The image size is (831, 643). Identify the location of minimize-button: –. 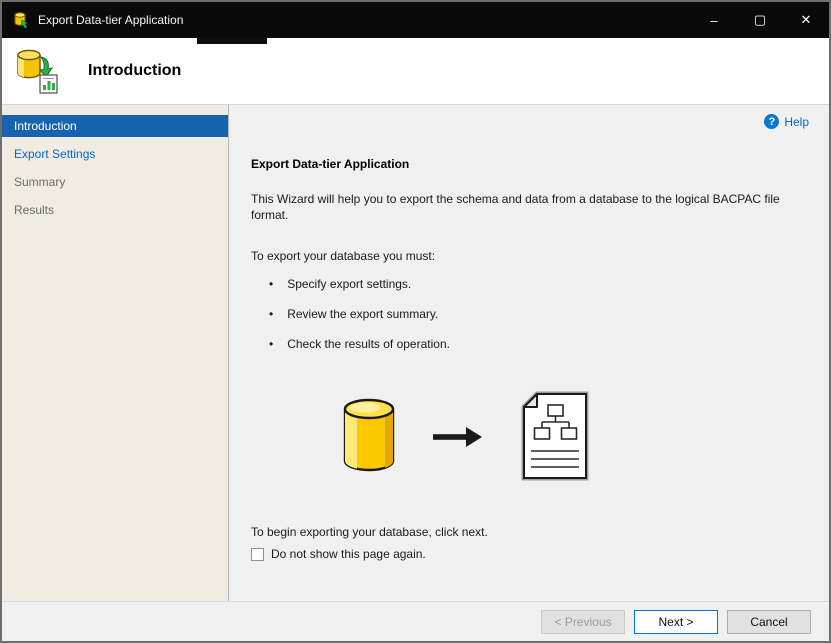
(714, 20).